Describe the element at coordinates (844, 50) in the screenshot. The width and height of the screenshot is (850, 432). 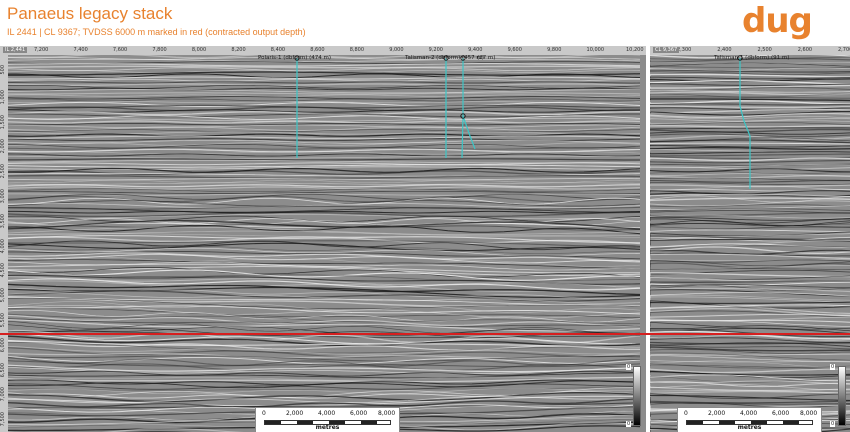
I see `x-tick-label: 2,700` at that location.